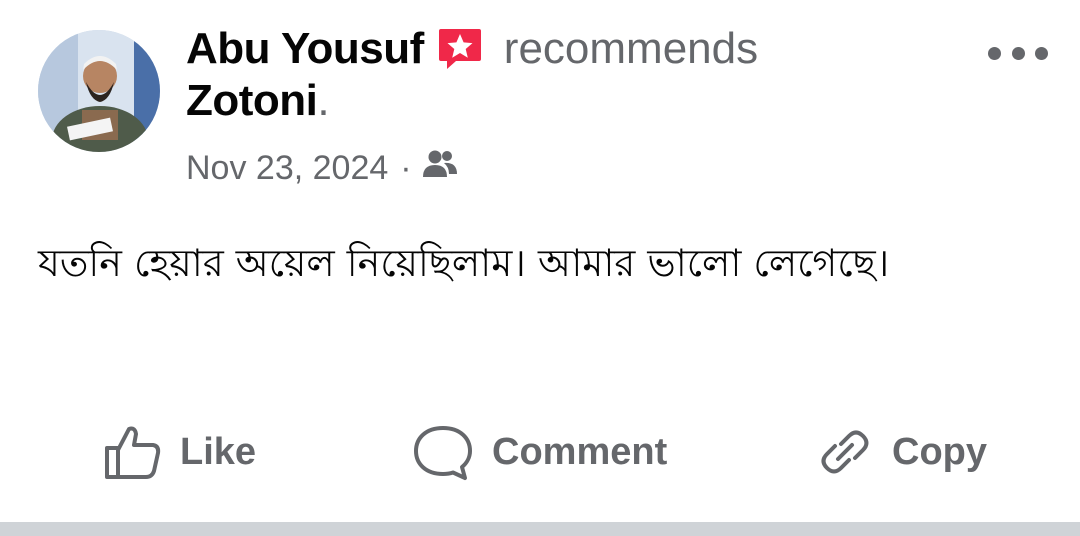 The width and height of the screenshot is (1080, 536). I want to click on author-name-continued: Zotoni, so click(252, 101).